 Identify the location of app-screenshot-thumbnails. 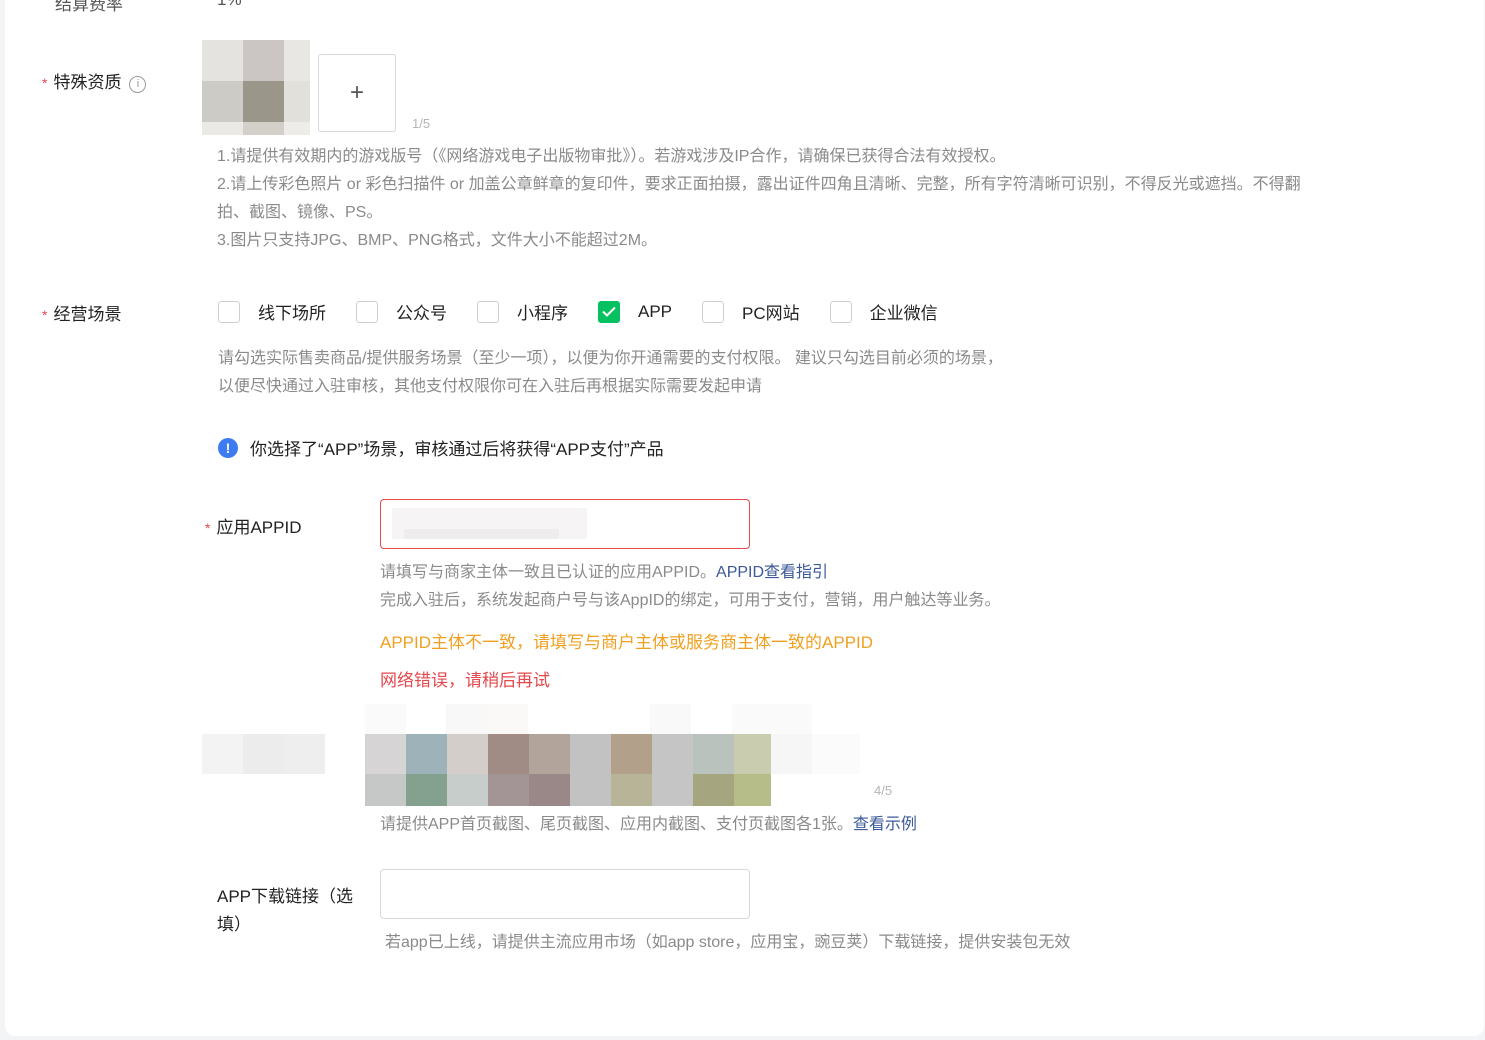
(532, 755).